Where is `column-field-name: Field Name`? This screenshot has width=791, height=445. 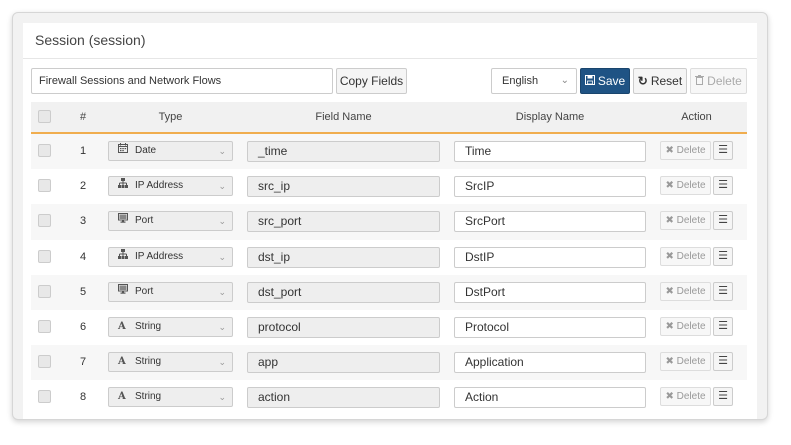
column-field-name: Field Name is located at coordinates (343, 117).